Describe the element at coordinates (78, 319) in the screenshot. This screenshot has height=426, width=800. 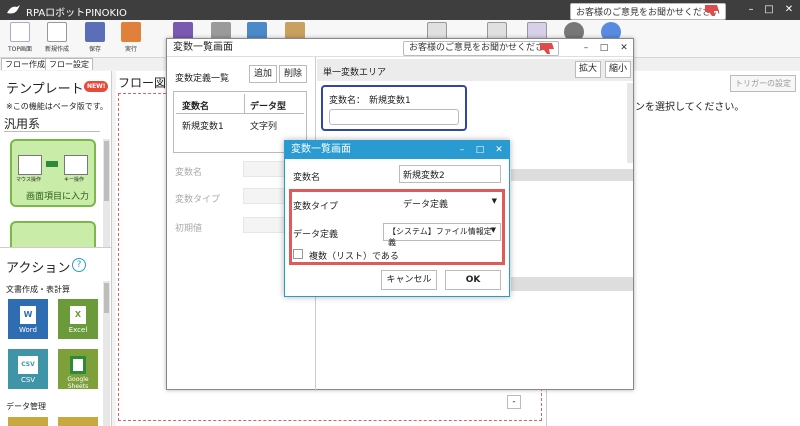
I see `excel-tile: X Excel` at that location.